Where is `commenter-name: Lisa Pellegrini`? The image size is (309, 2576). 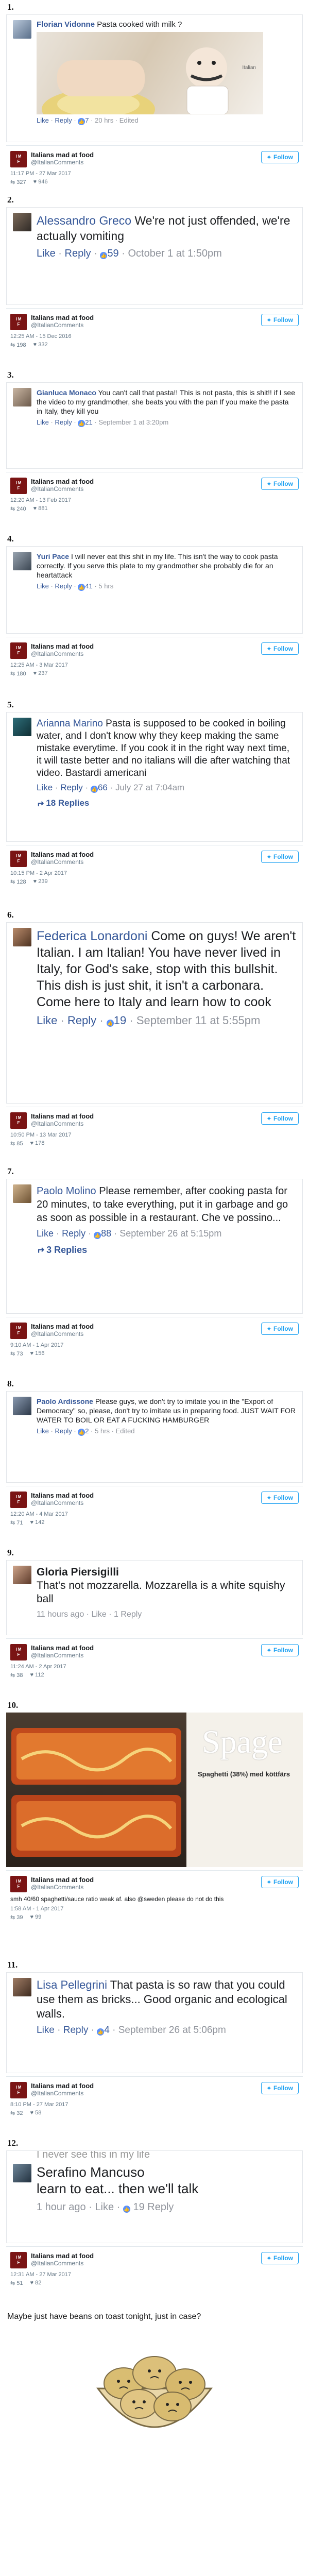
commenter-name: Lisa Pellegrini is located at coordinates (72, 1984).